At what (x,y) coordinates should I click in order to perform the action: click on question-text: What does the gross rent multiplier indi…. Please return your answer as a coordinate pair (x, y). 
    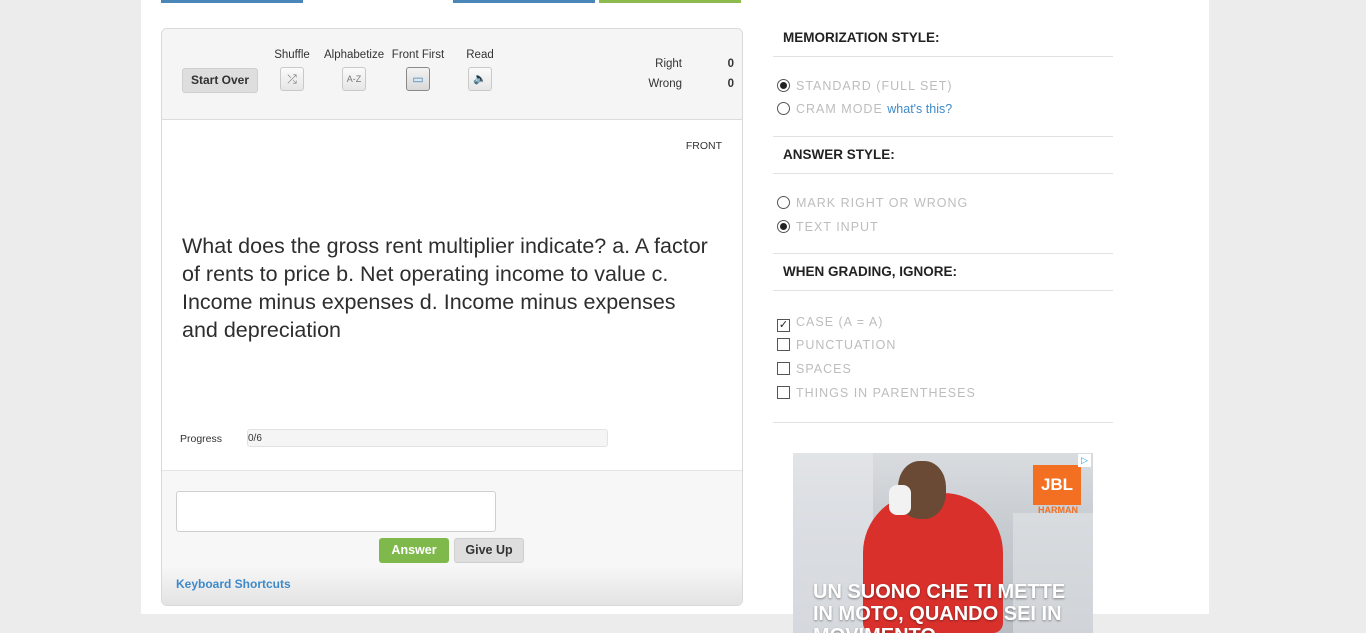
    Looking at the image, I should click on (445, 288).